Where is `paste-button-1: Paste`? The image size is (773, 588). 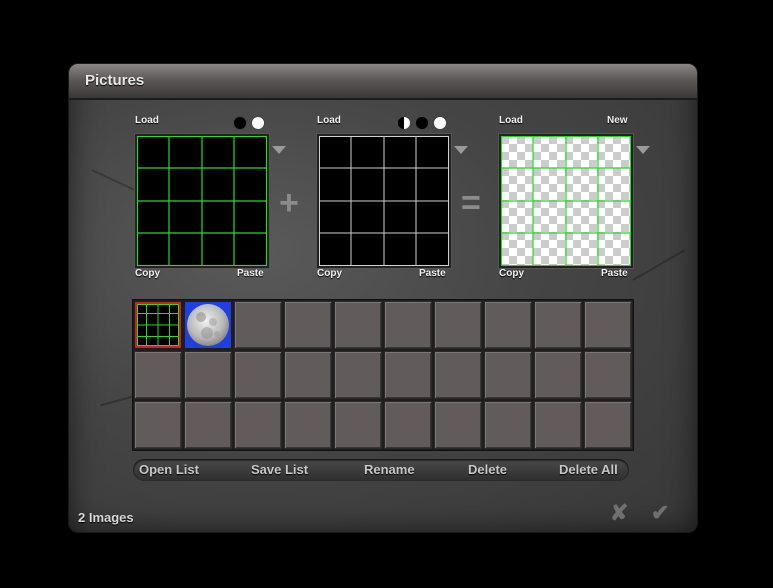 paste-button-1: Paste is located at coordinates (250, 273).